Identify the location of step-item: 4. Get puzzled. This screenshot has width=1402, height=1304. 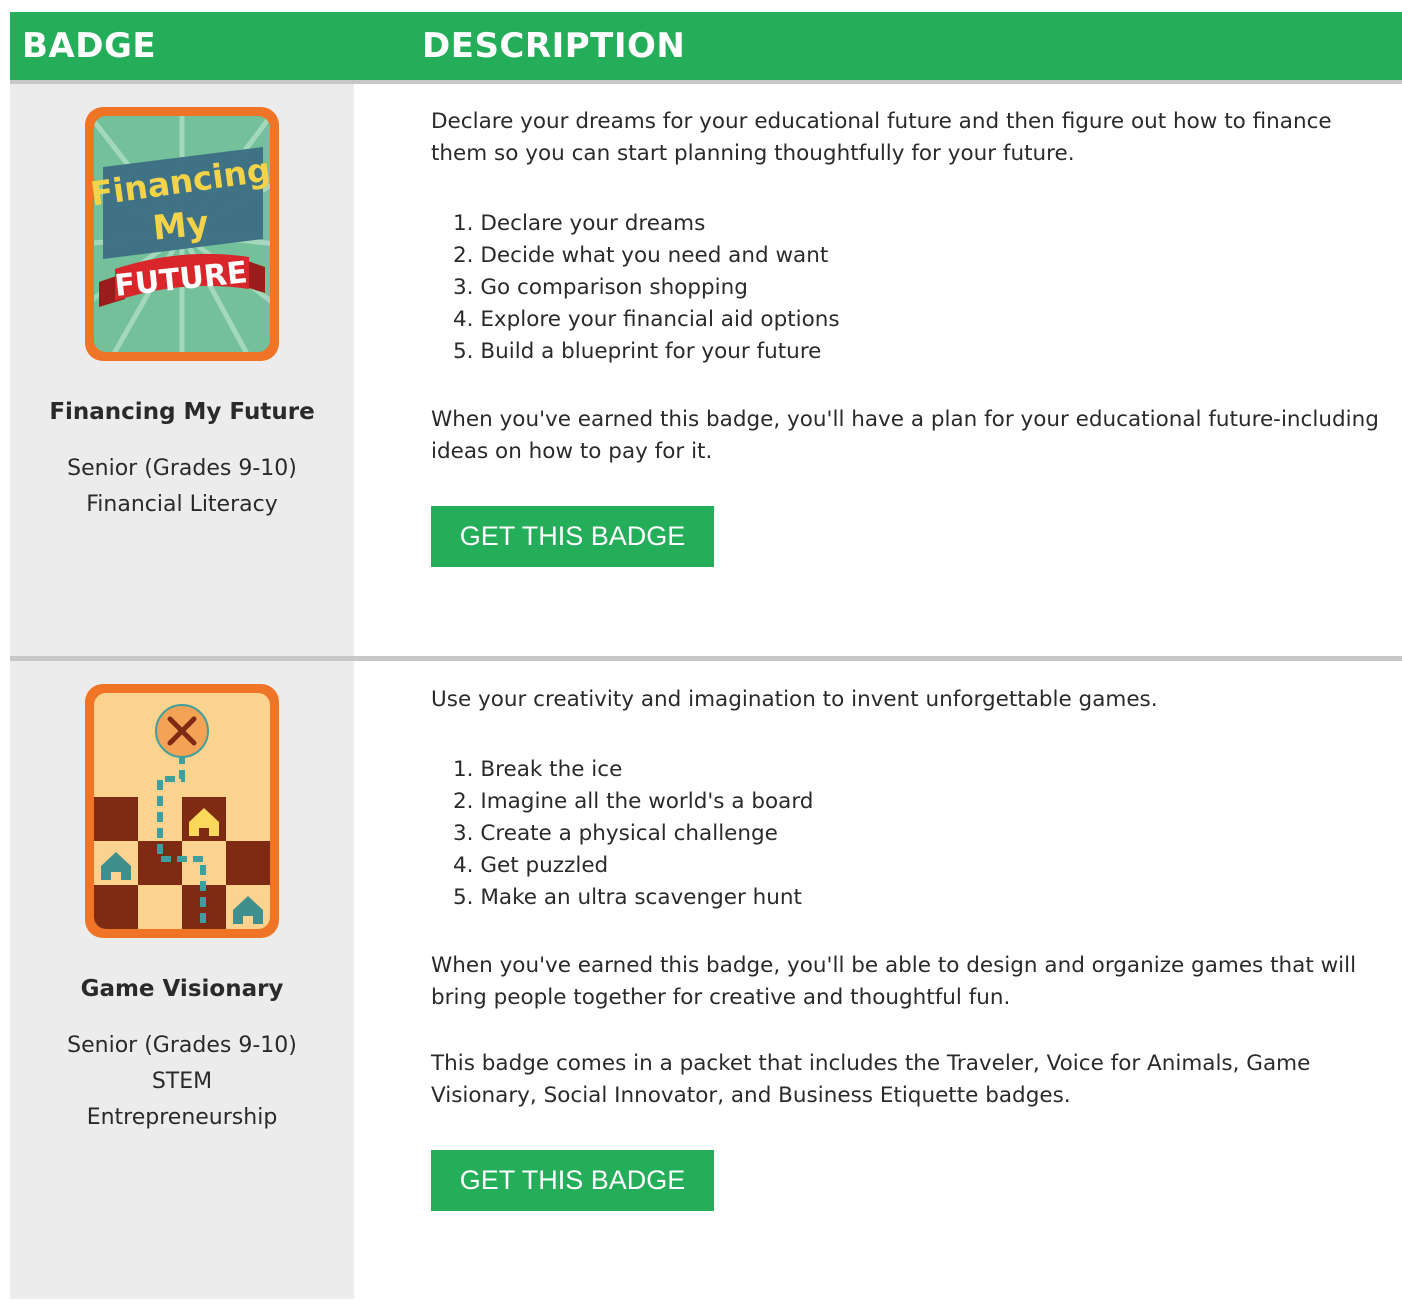
(531, 865).